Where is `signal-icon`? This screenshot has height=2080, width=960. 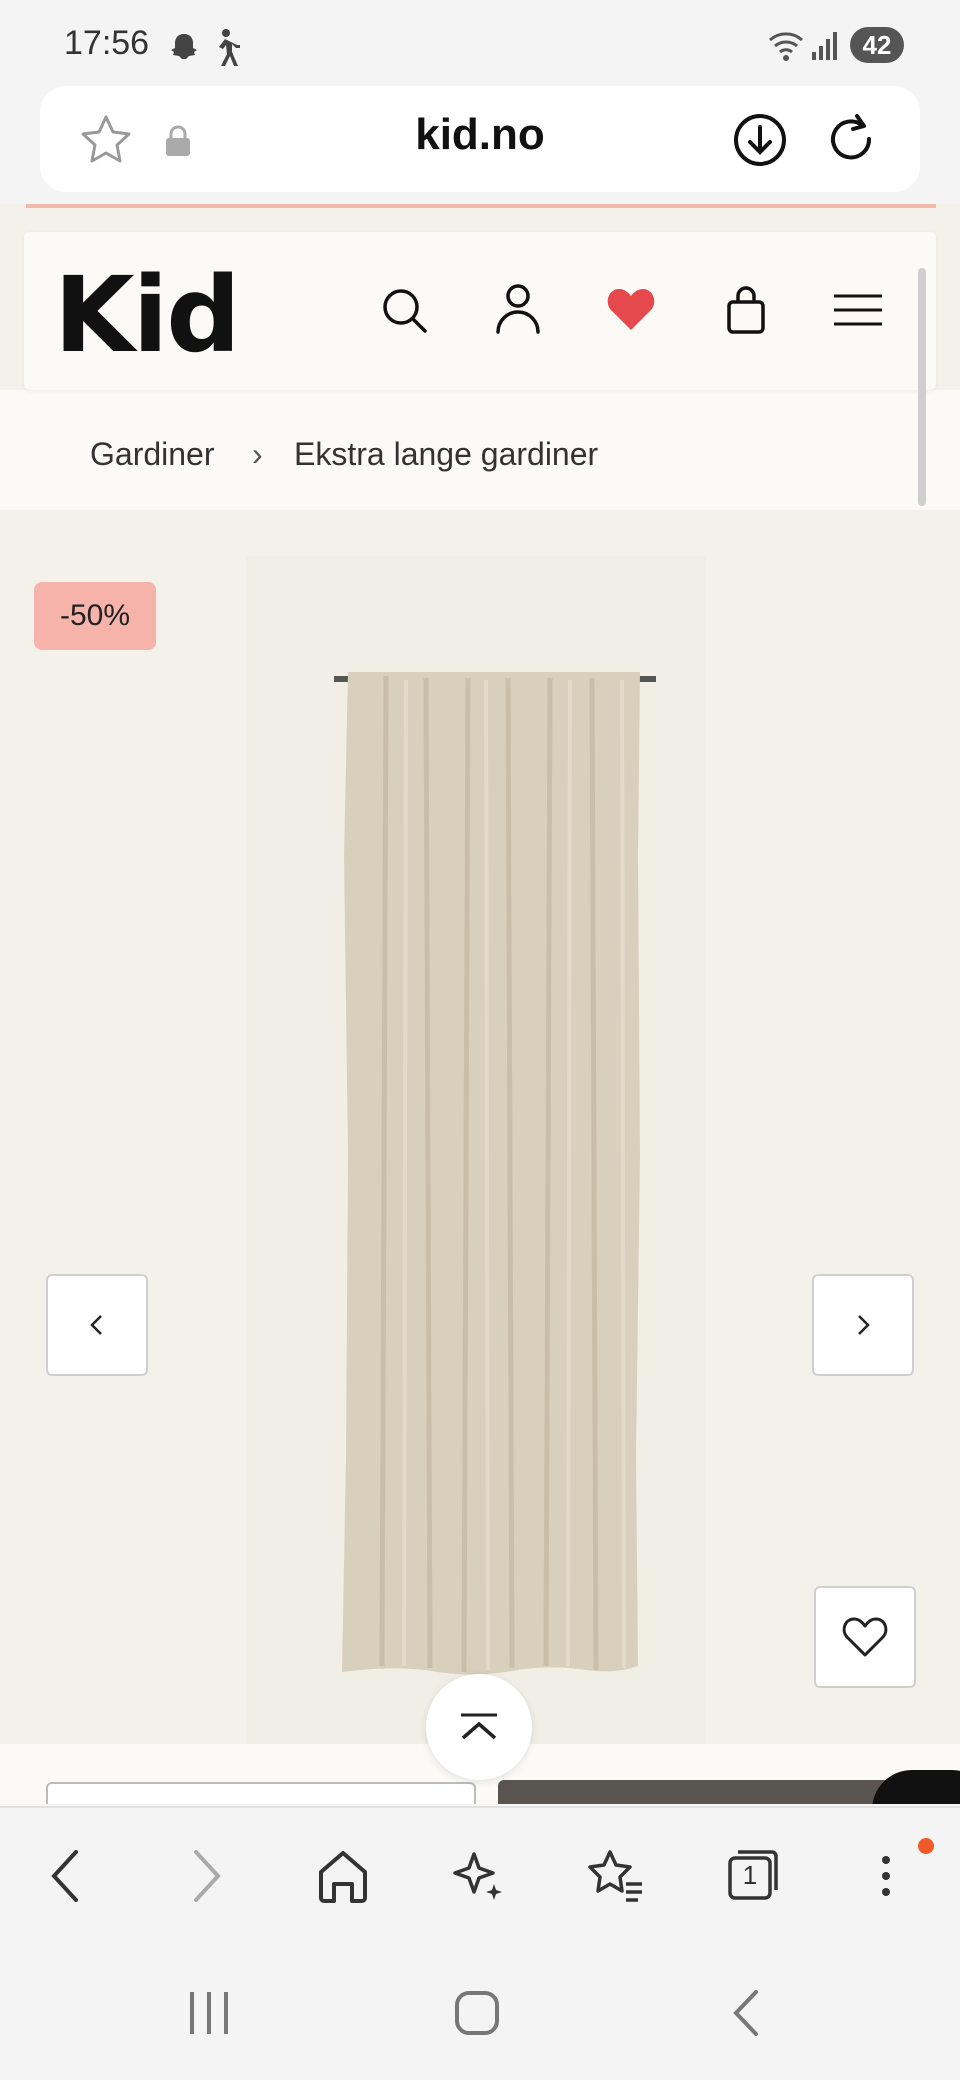
signal-icon is located at coordinates (824, 46).